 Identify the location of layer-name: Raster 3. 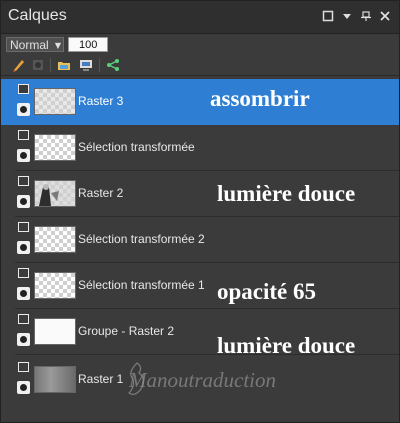
(101, 101).